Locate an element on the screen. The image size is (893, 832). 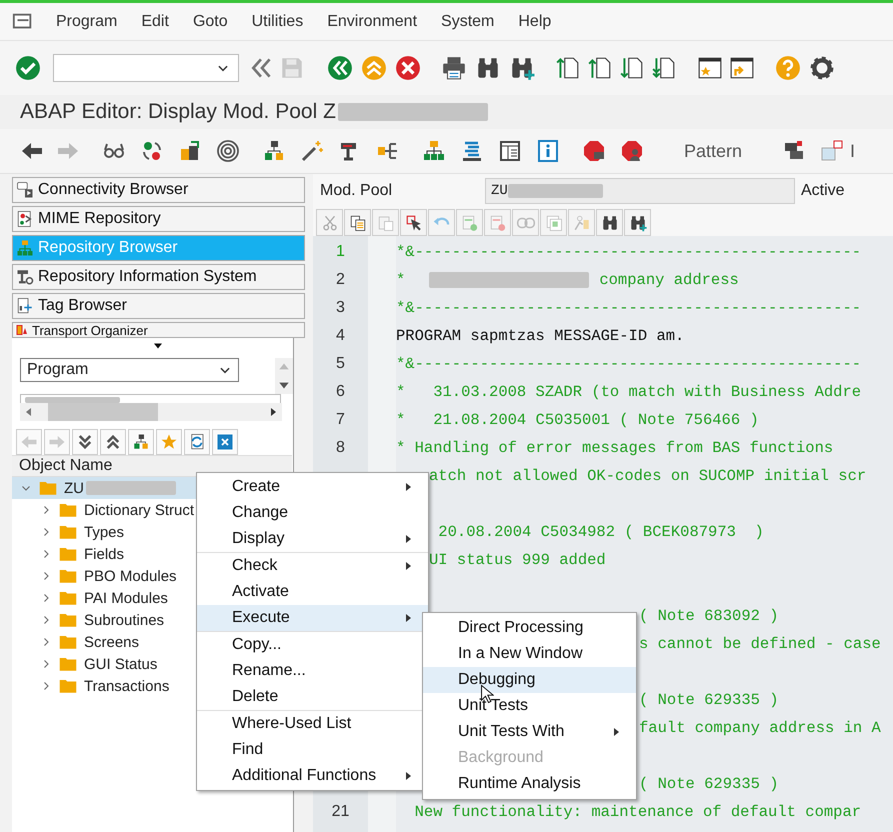
org-chart-icon is located at coordinates (434, 151).